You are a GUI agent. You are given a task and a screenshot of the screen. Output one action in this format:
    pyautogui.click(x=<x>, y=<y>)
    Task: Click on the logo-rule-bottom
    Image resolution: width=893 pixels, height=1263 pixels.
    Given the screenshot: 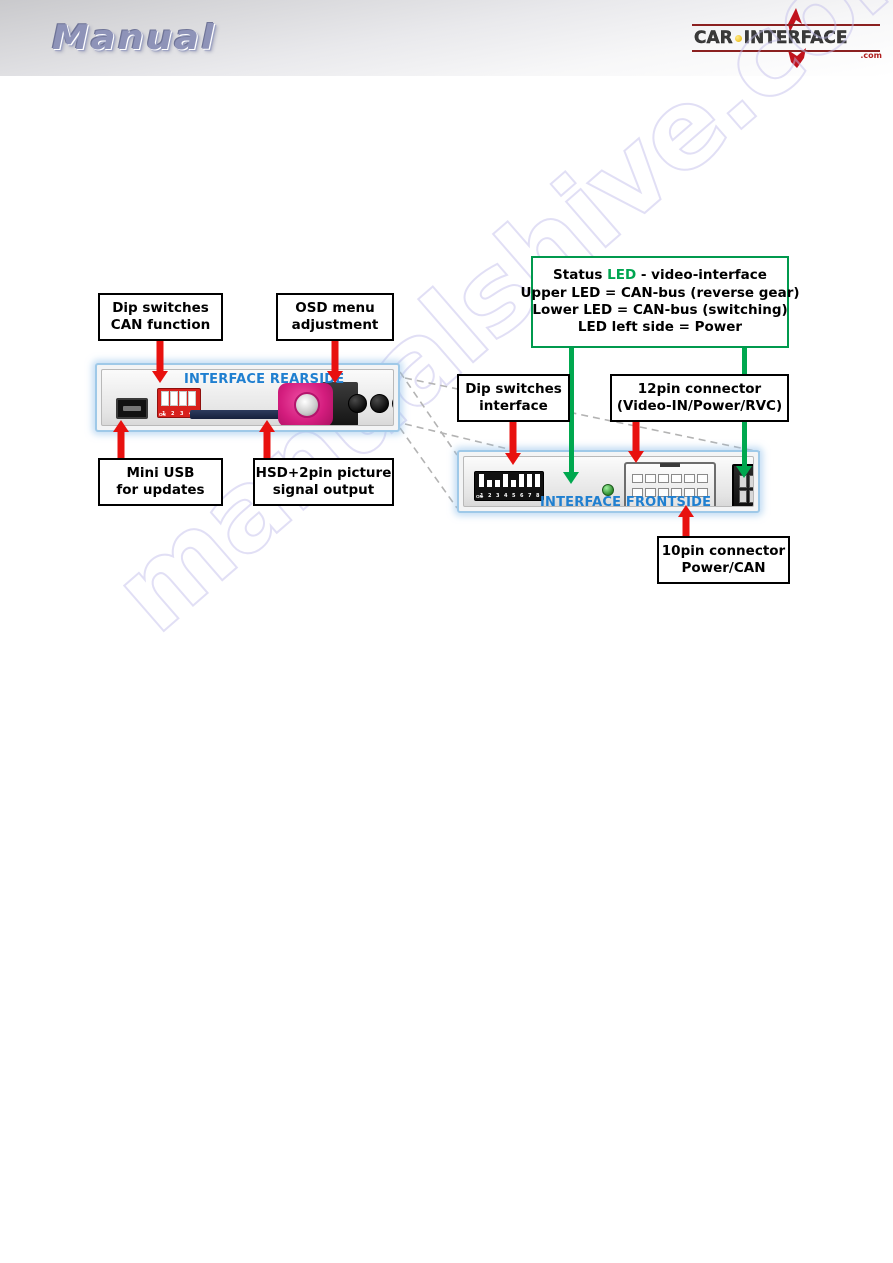 What is the action you would take?
    pyautogui.click(x=786, y=51)
    